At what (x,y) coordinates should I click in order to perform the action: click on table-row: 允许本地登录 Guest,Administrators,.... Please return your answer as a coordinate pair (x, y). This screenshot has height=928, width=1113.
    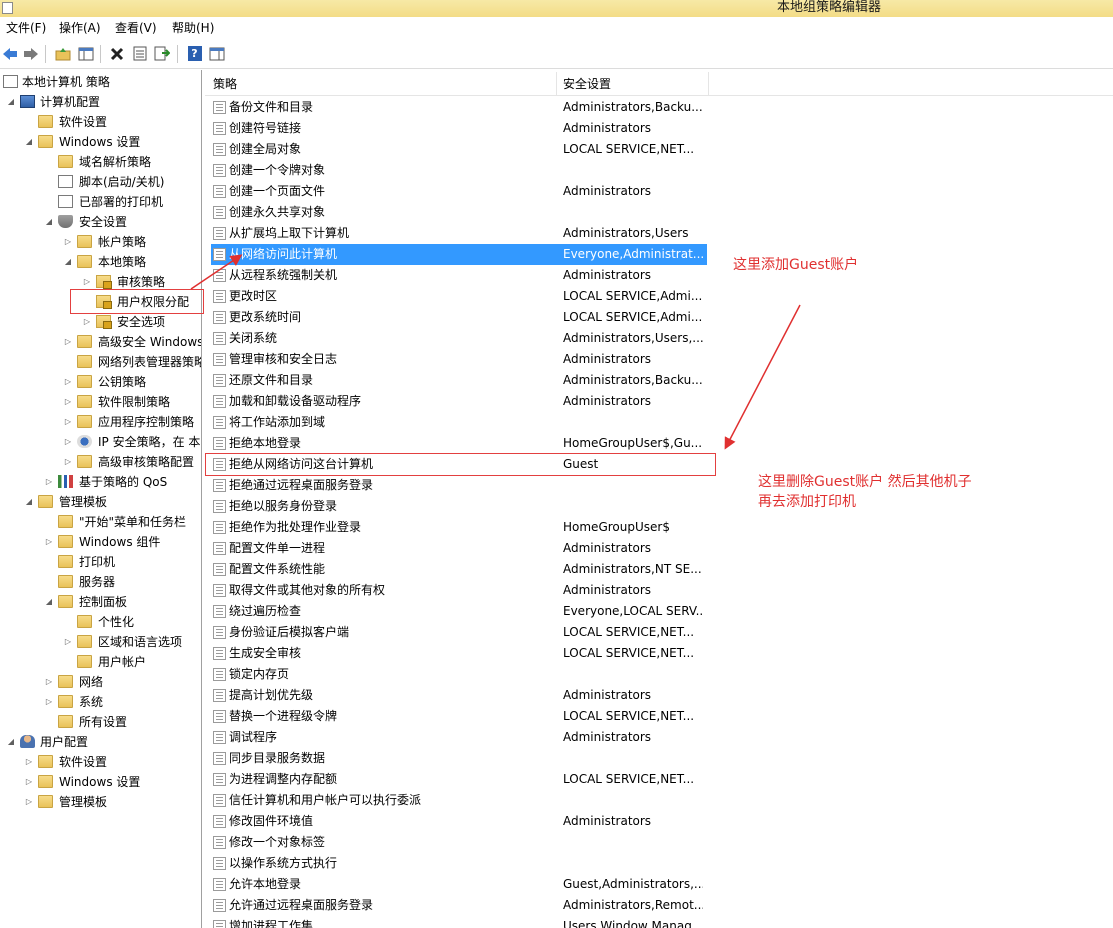
    Looking at the image, I should click on (659, 884).